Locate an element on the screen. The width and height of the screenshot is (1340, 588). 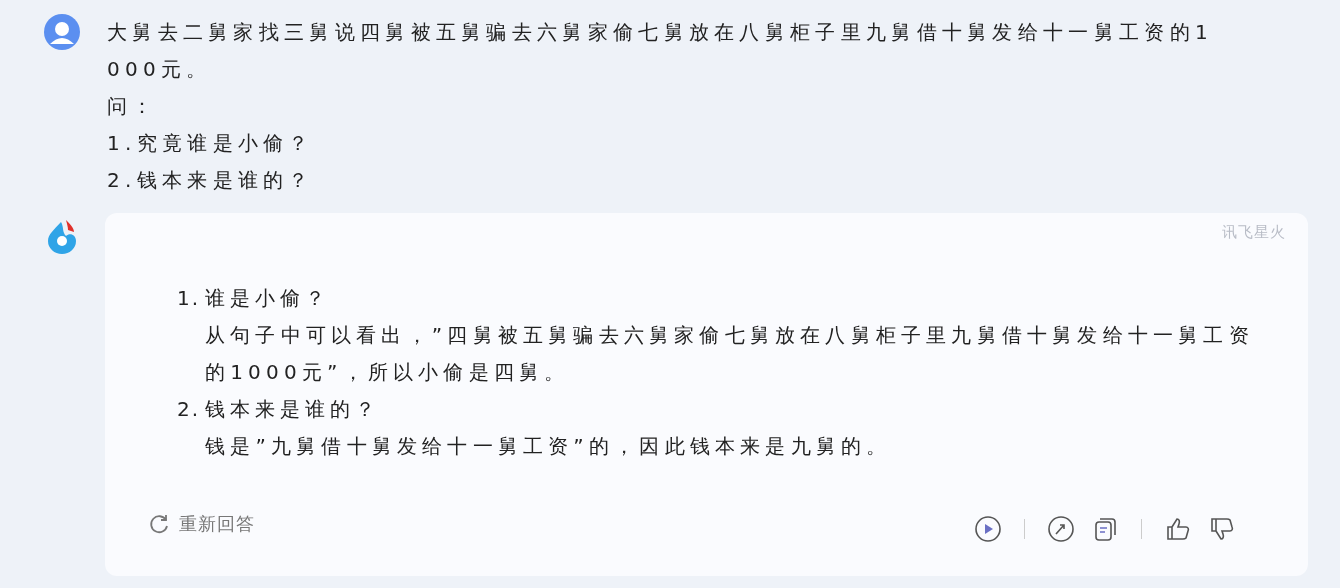
thumbs-down-icon is located at coordinates (1222, 529).